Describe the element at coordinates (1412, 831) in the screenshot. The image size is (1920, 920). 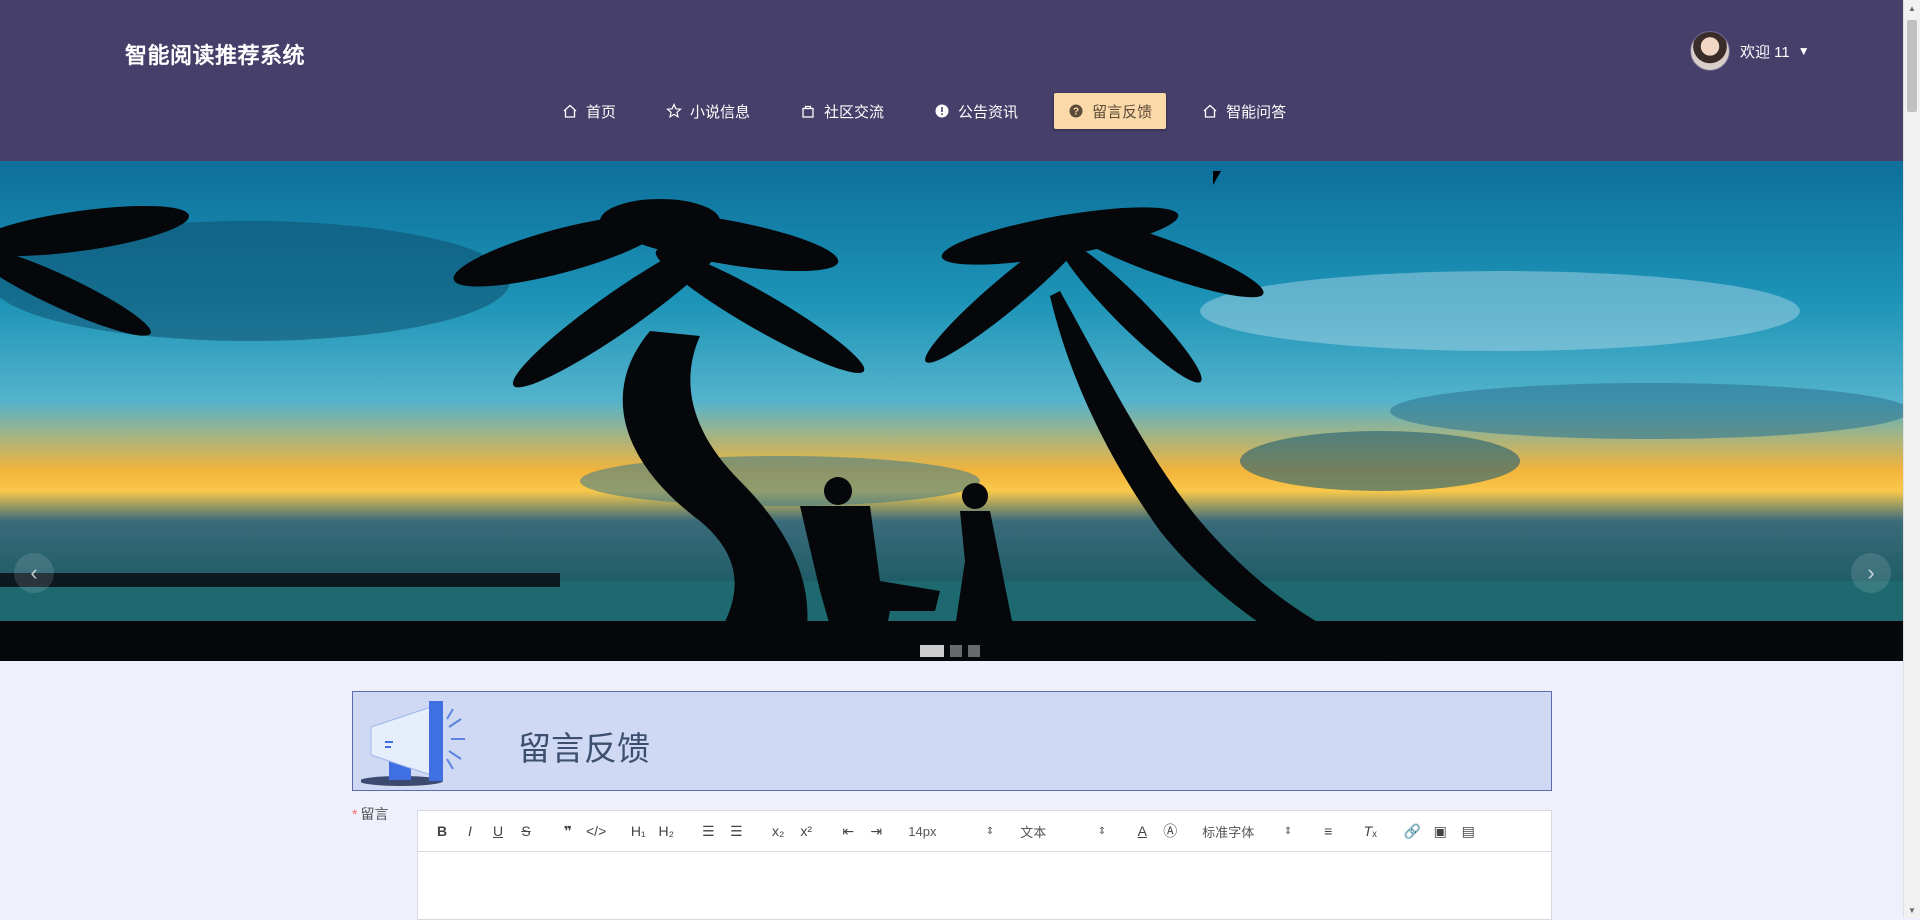
I see `link-button: 🔗` at that location.